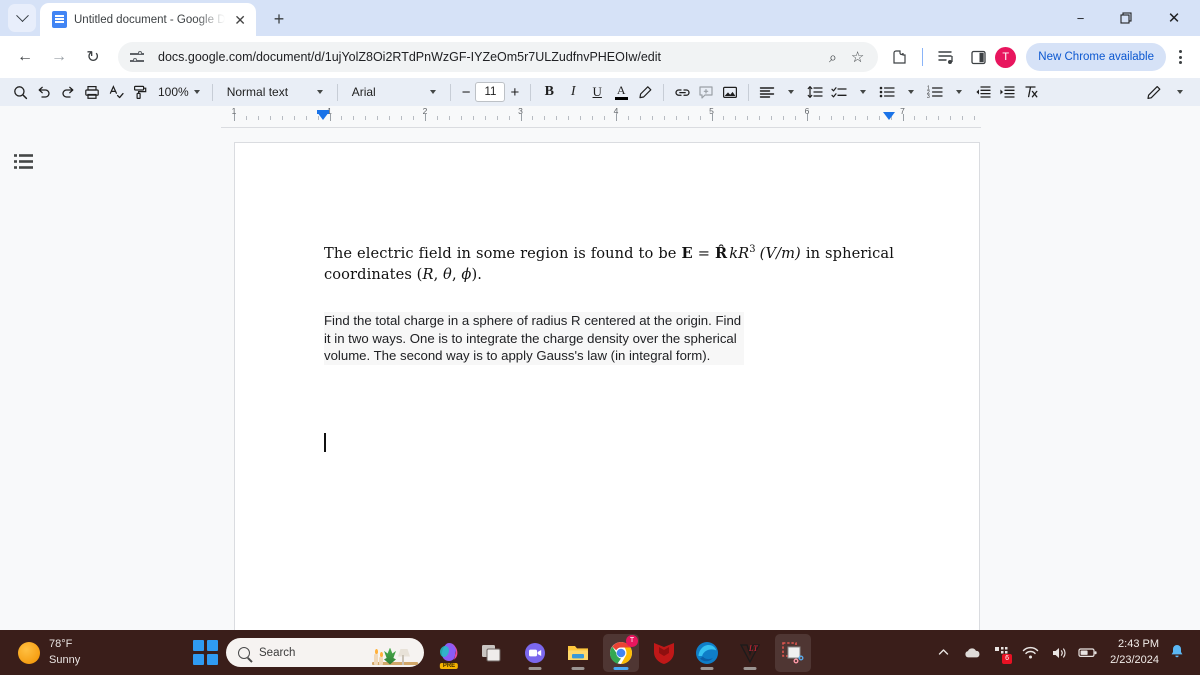  Describe the element at coordinates (706, 92) in the screenshot. I see `comment-icon` at that location.